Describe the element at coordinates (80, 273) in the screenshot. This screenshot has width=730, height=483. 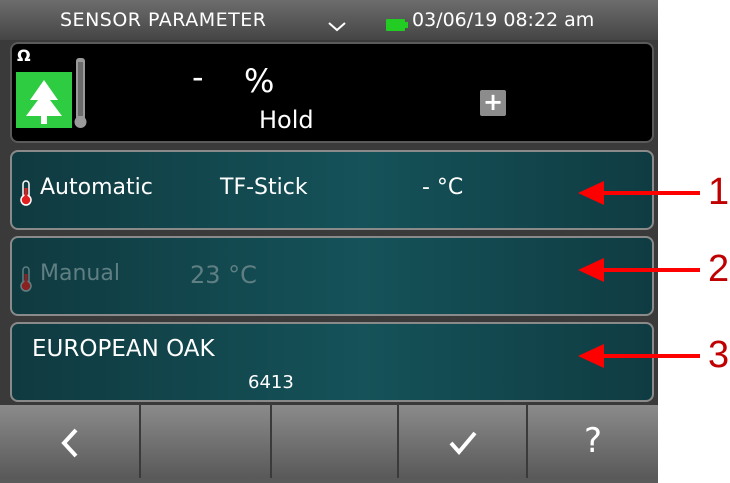
I see `mode-label: Manual` at that location.